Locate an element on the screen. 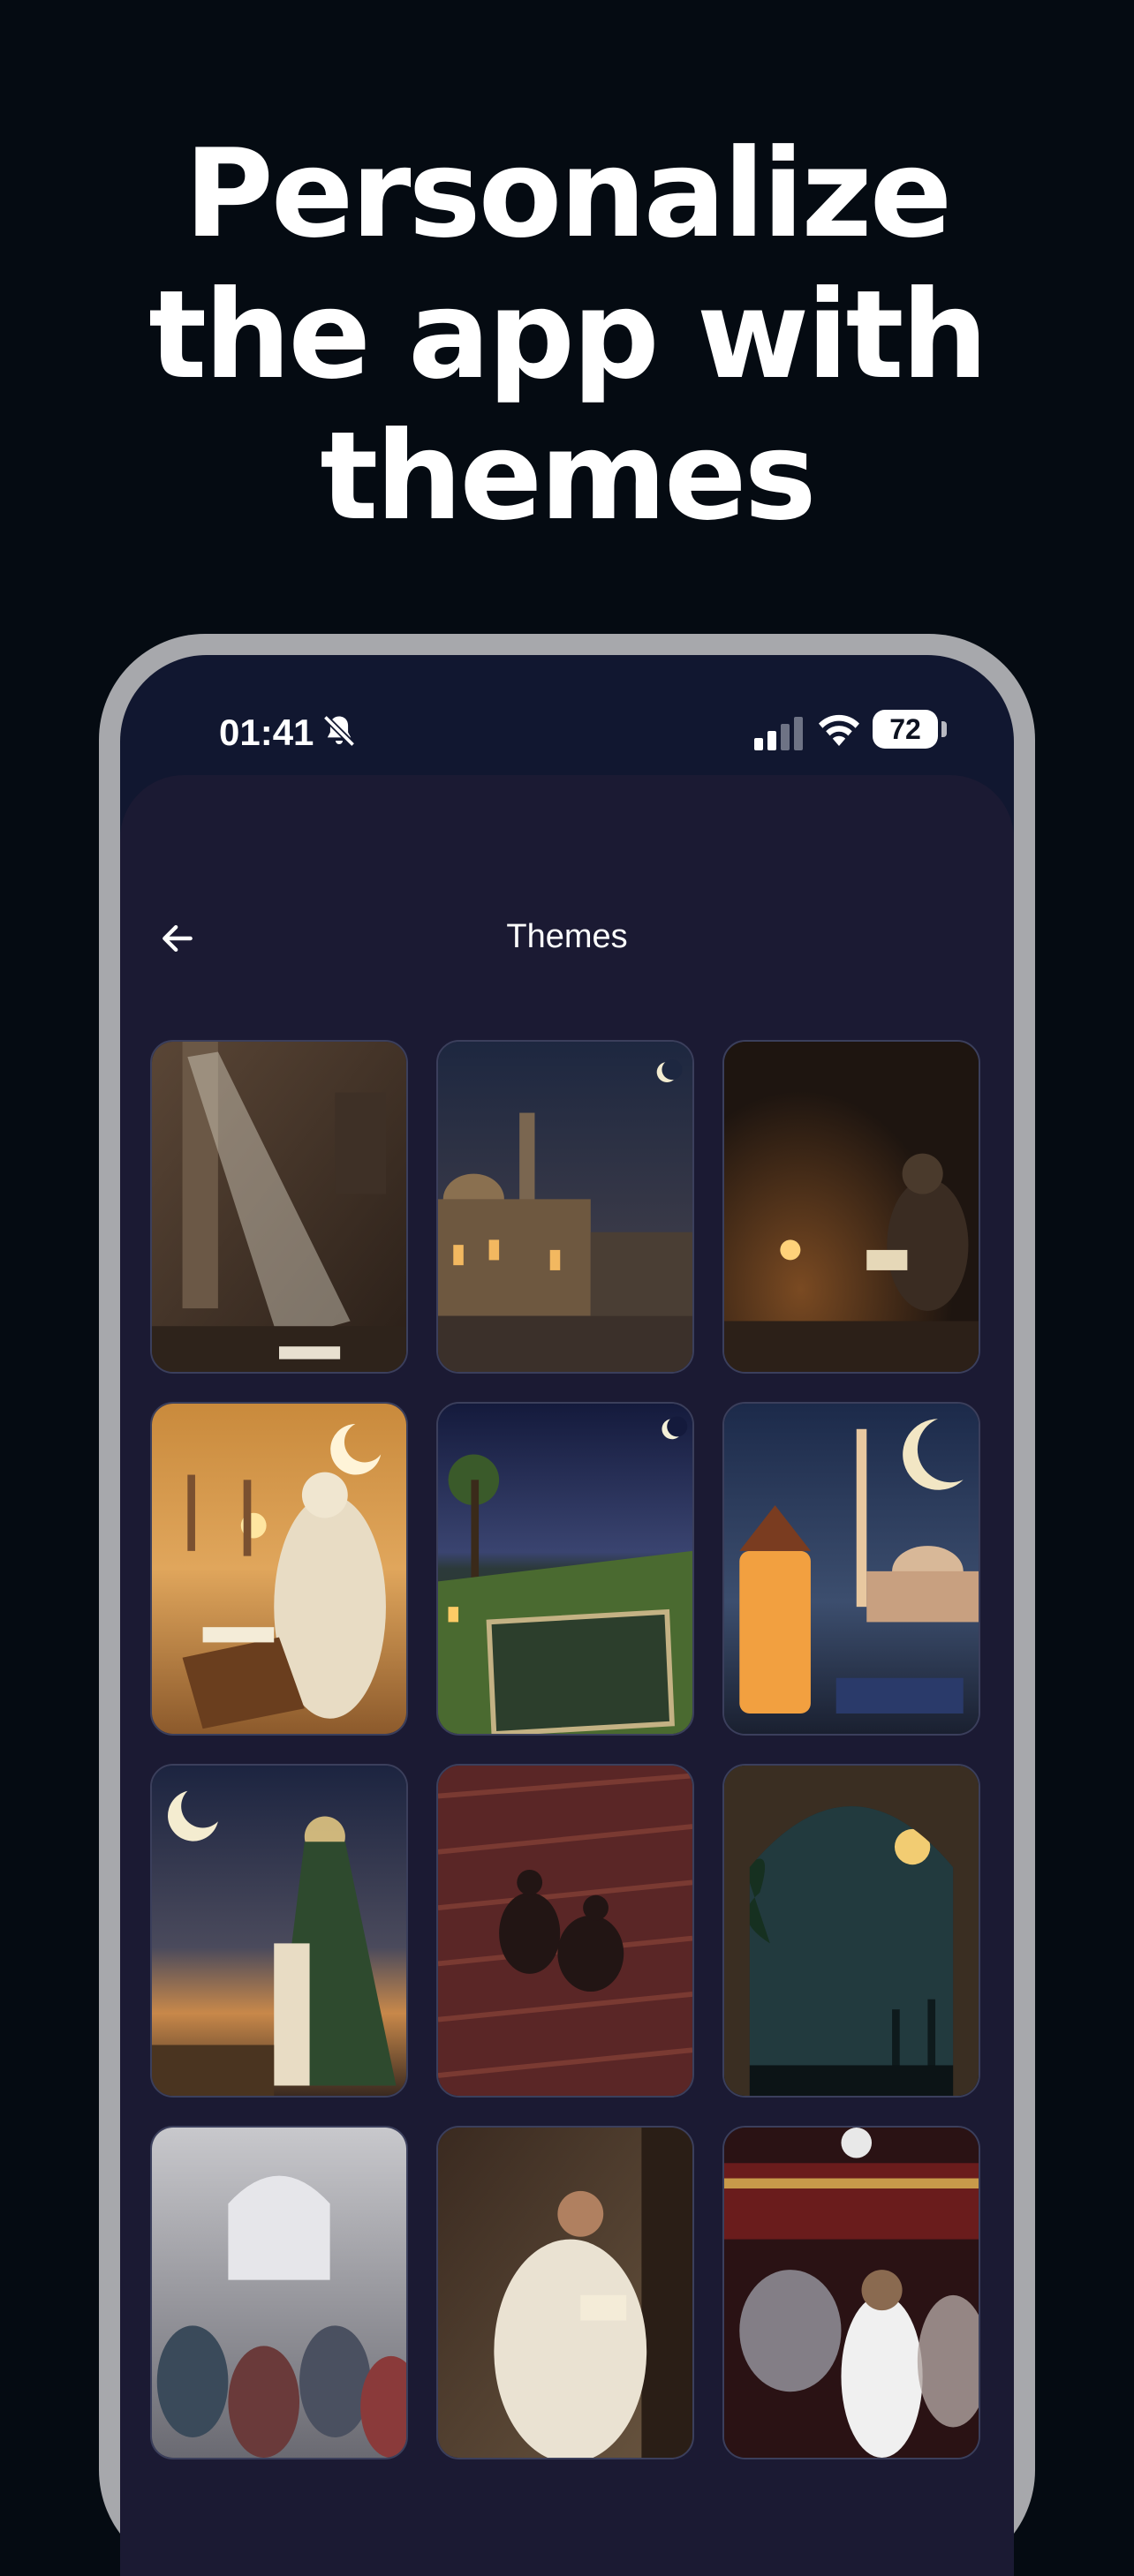 The height and width of the screenshot is (2576, 1134). headline-line-3: themes is located at coordinates (568, 476).